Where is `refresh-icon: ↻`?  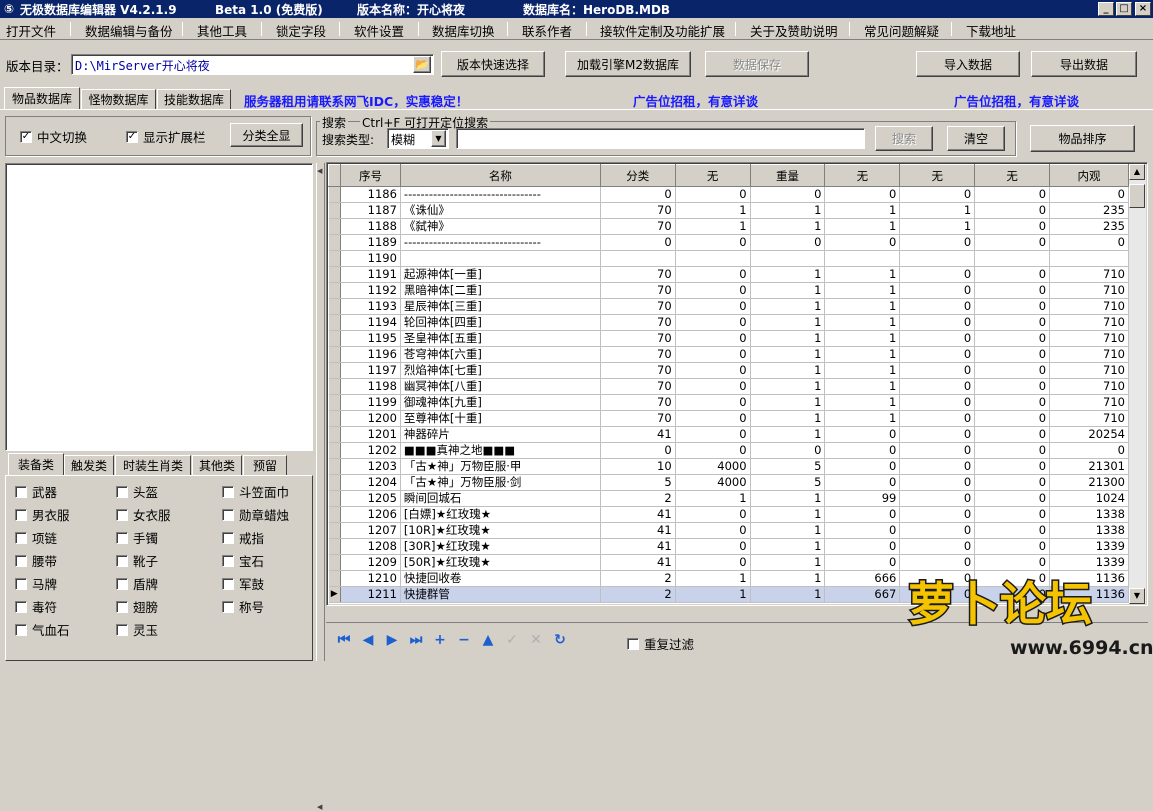
refresh-icon: ↻ is located at coordinates (560, 640).